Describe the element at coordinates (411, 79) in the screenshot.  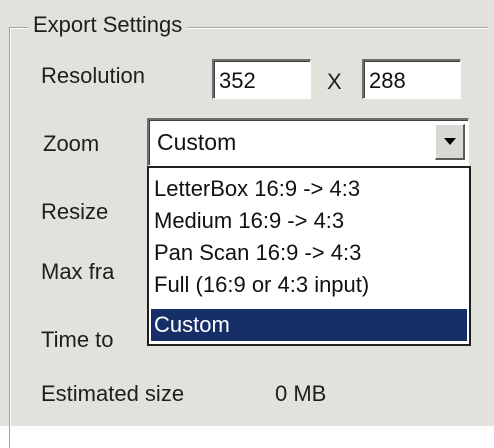
I see `resolution-height-input: 288` at that location.